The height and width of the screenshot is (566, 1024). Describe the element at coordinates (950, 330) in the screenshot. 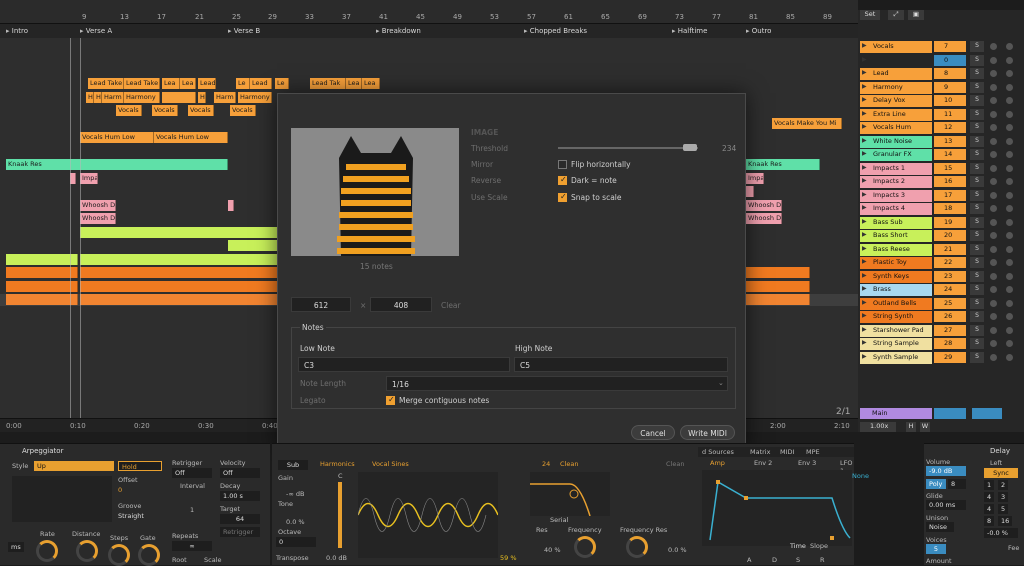

I see `track-number: 27` at that location.